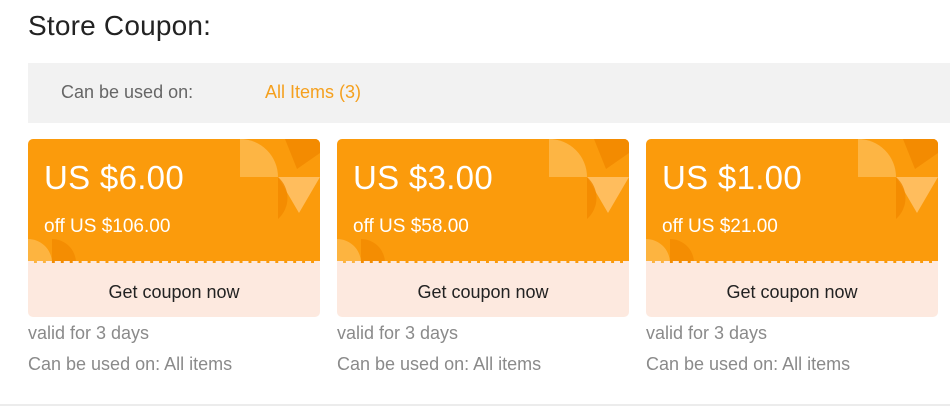 This screenshot has width=950, height=412. Describe the element at coordinates (423, 177) in the screenshot. I see `coupon-amount: US $3.00` at that location.